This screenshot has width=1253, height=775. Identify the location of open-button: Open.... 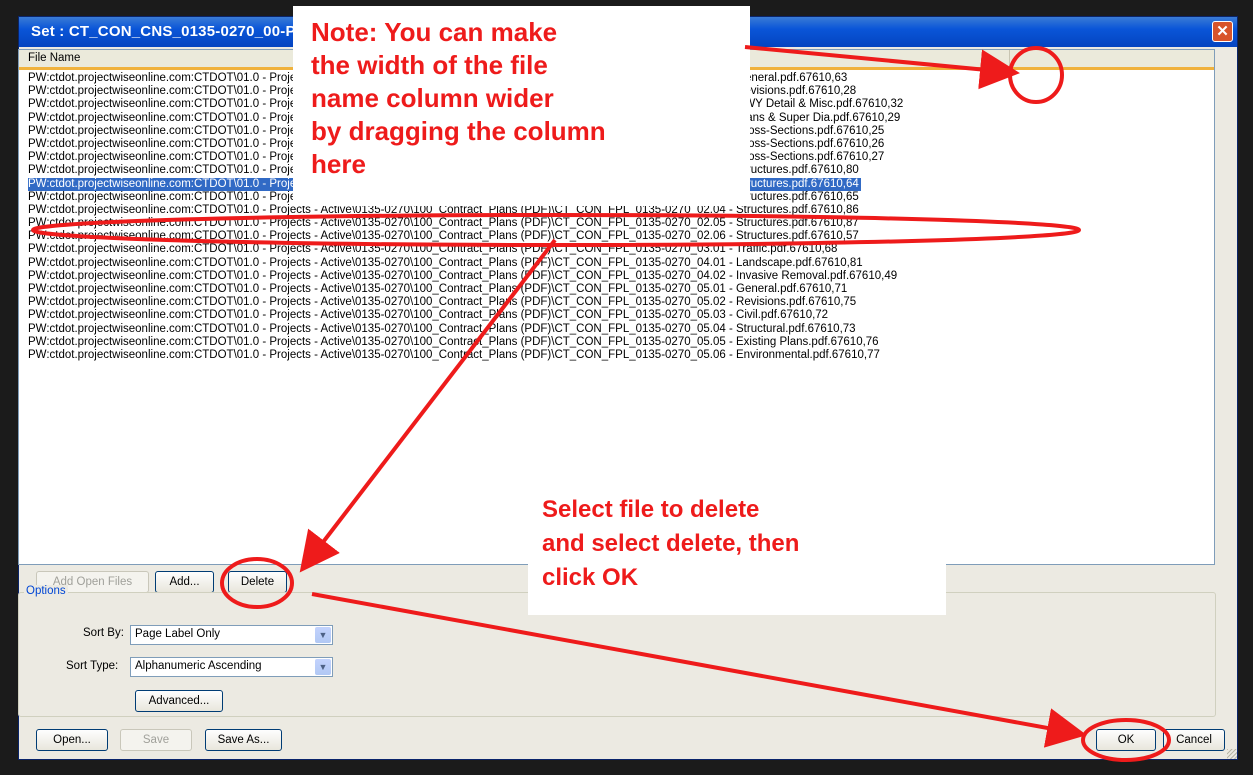
(72, 740).